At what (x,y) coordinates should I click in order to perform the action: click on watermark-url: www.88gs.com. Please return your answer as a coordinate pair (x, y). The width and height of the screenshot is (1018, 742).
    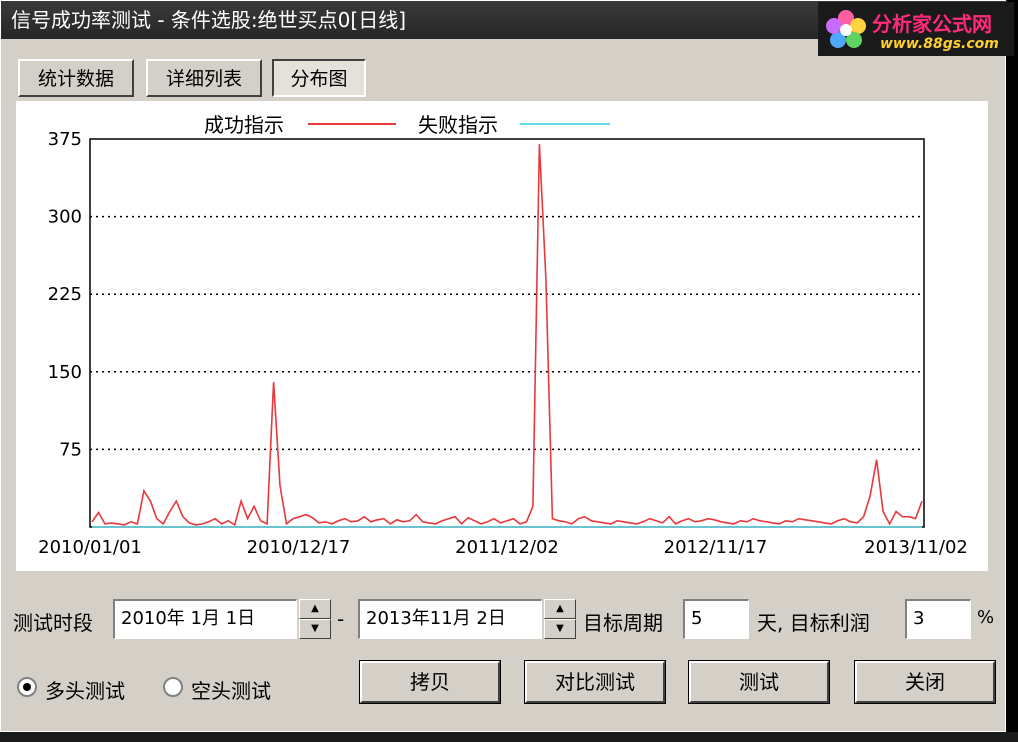
    Looking at the image, I should click on (939, 44).